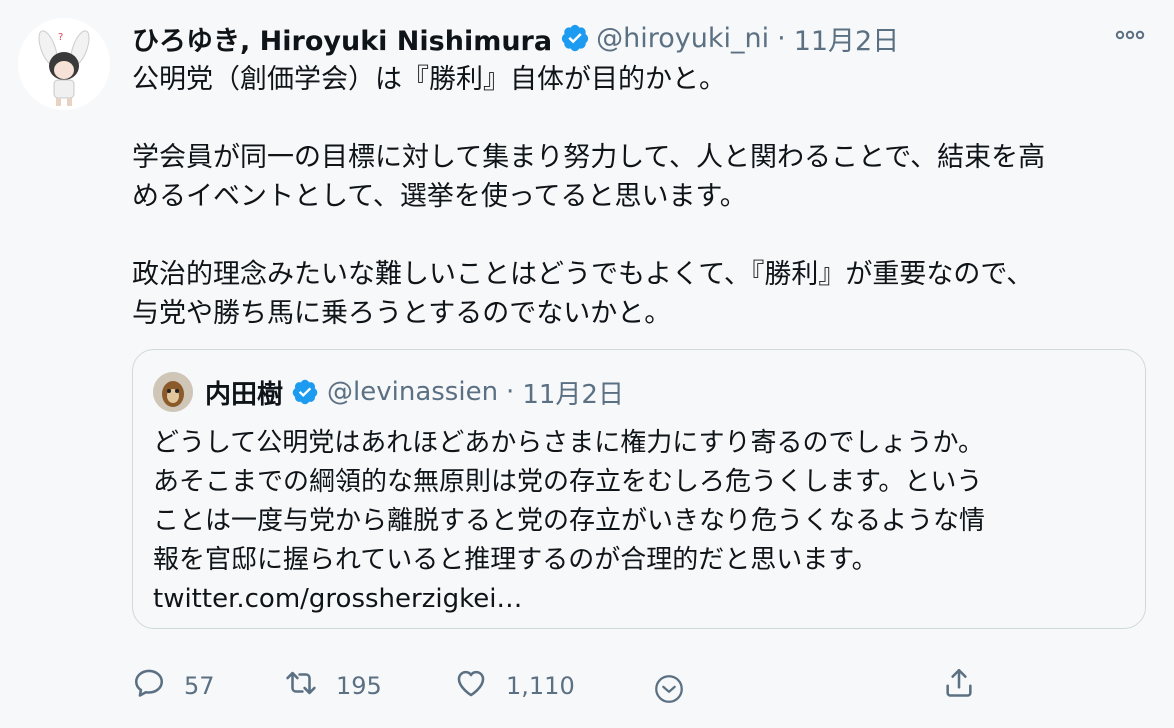  Describe the element at coordinates (569, 521) in the screenshot. I see `quoted-line: ことは一度与党から離脱すると党の存立がいきなり危うくなるような情` at that location.